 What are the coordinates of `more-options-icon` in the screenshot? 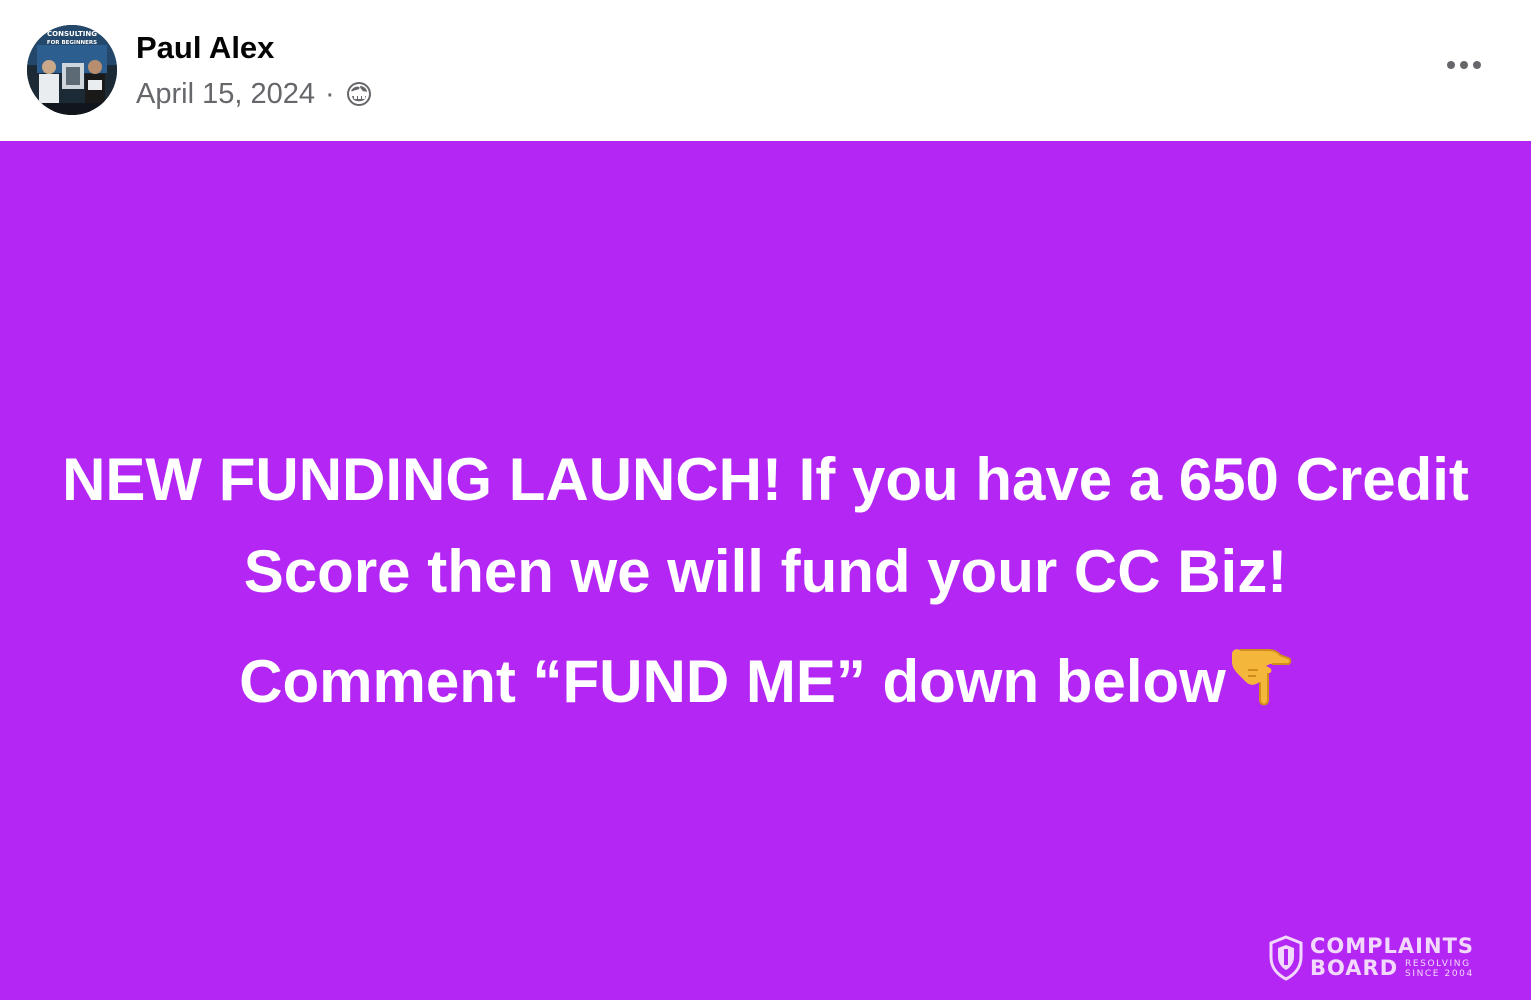 It's located at (1464, 65).